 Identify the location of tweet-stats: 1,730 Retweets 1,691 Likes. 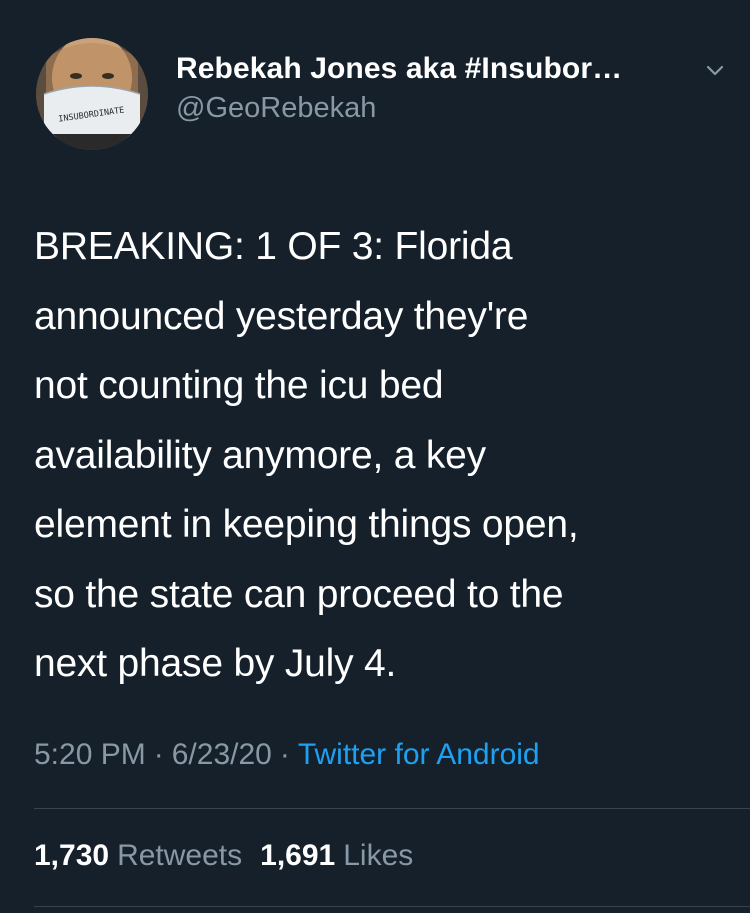
(223, 856).